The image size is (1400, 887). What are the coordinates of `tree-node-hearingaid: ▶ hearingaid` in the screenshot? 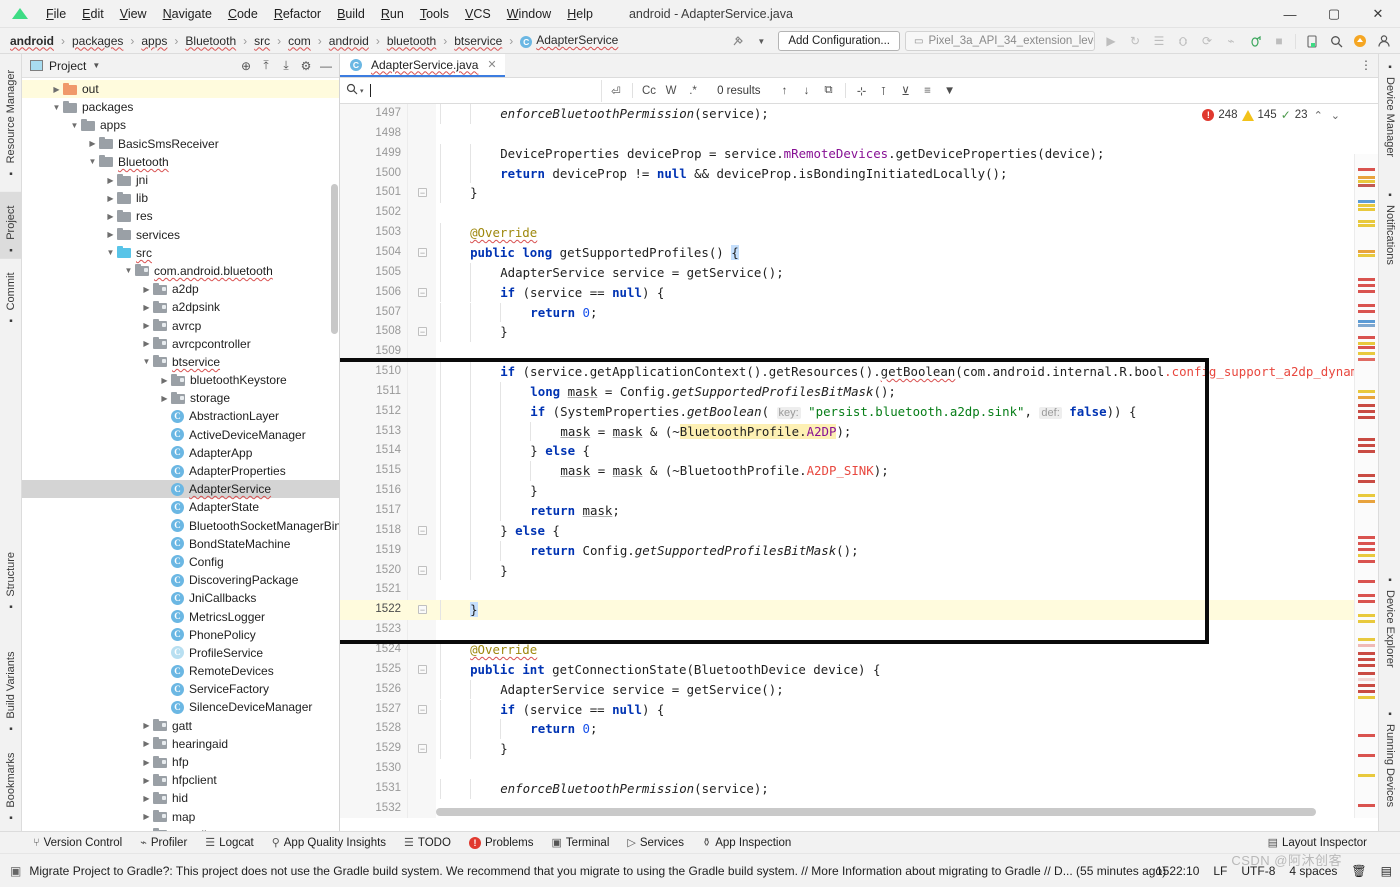 It's located at (180, 744).